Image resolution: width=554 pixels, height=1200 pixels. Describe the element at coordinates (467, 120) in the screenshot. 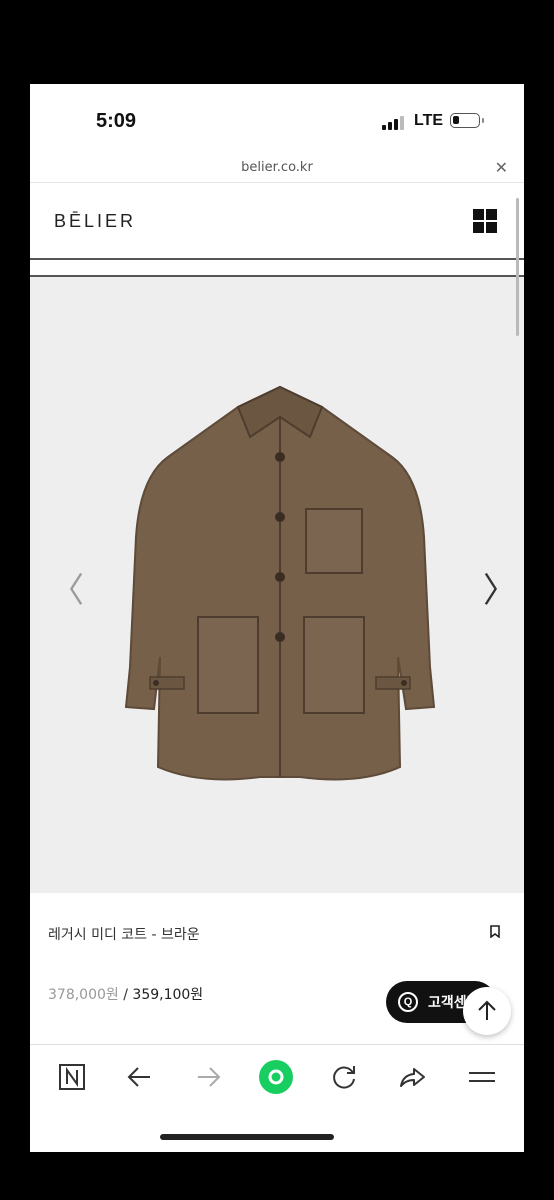

I see `battery-icon` at that location.